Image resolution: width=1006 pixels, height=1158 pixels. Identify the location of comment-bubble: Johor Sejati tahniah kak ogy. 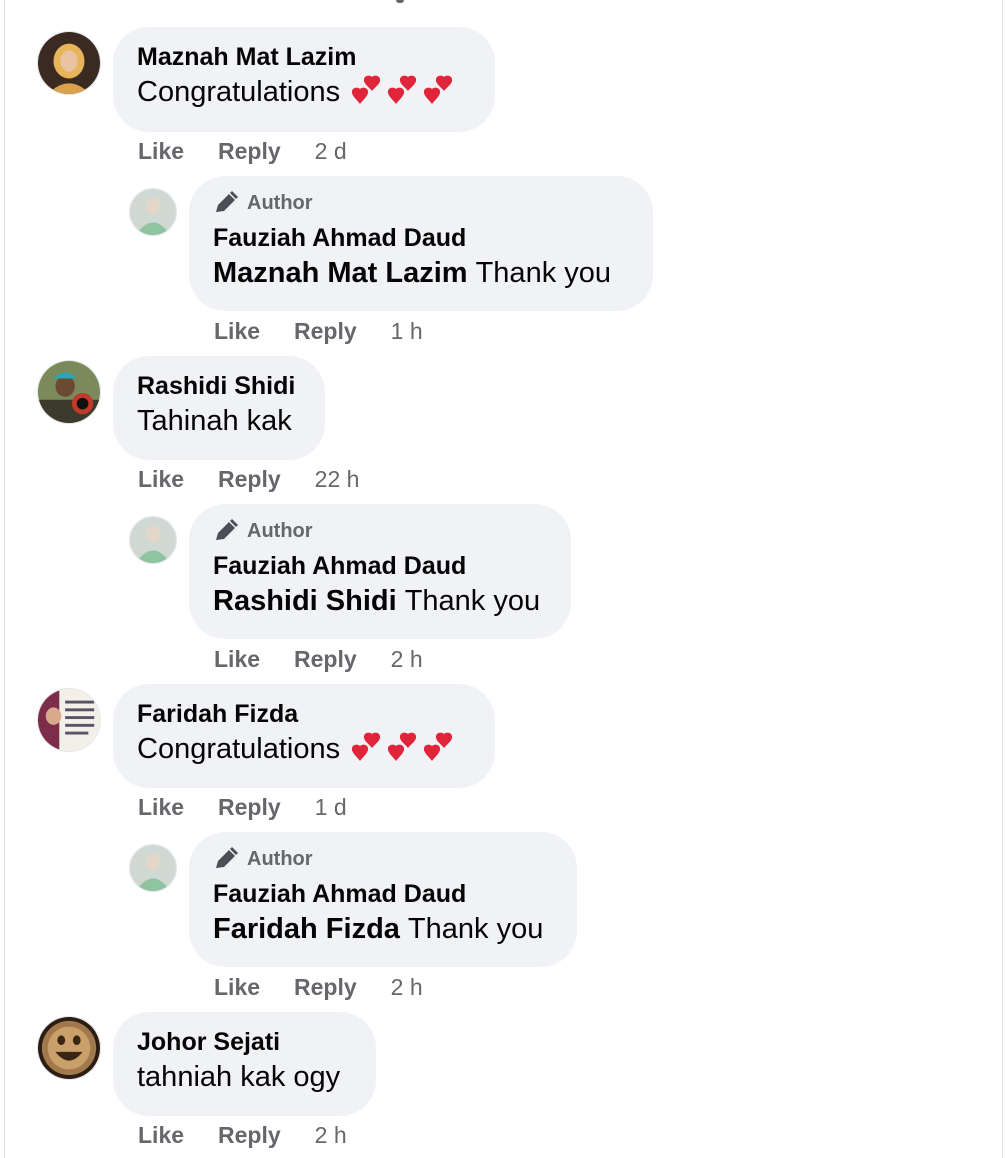
(244, 1064).